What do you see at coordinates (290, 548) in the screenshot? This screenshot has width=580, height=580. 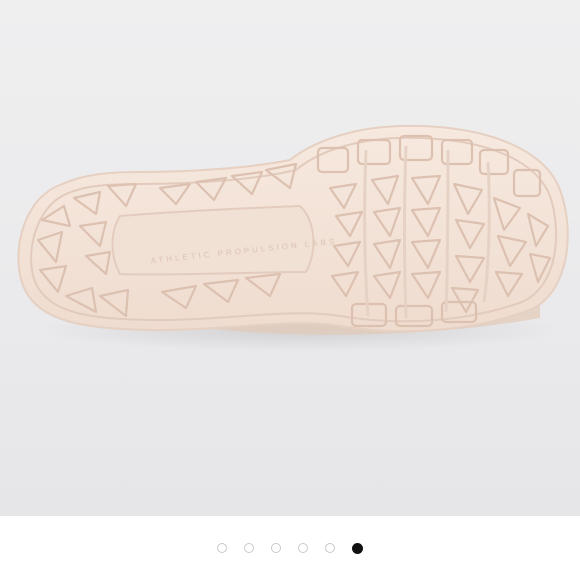 I see `carousel-indicators` at bounding box center [290, 548].